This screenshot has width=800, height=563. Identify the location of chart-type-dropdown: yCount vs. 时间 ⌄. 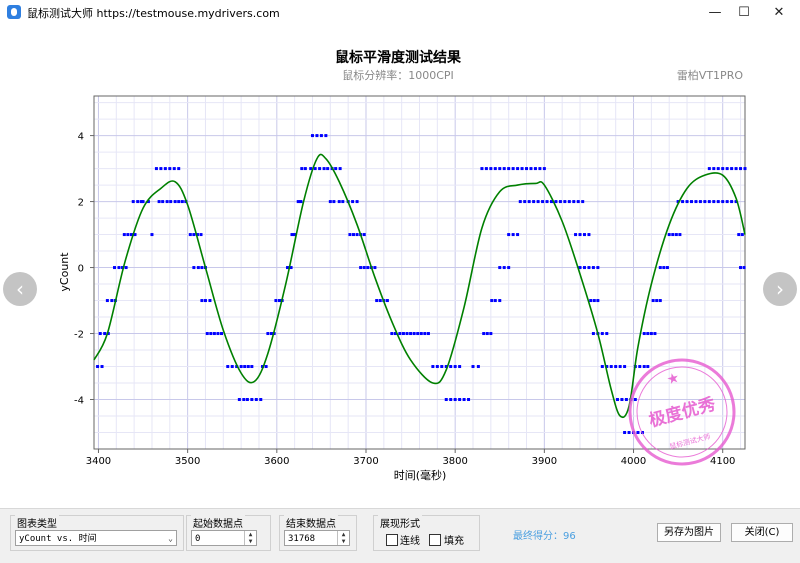
(96, 538).